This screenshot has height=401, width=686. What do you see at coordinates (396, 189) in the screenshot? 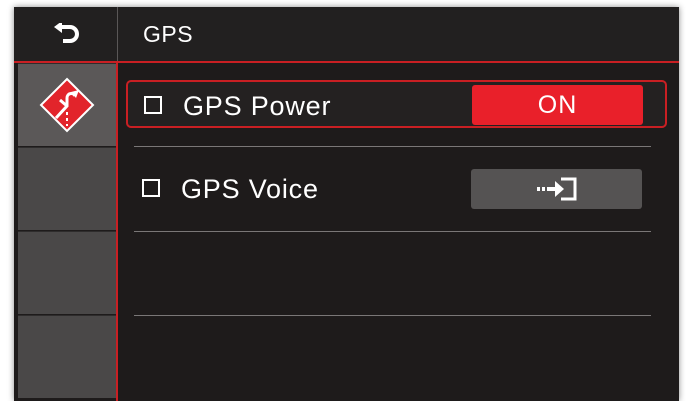
I see `gps-voice-row: GPS Voice` at bounding box center [396, 189].